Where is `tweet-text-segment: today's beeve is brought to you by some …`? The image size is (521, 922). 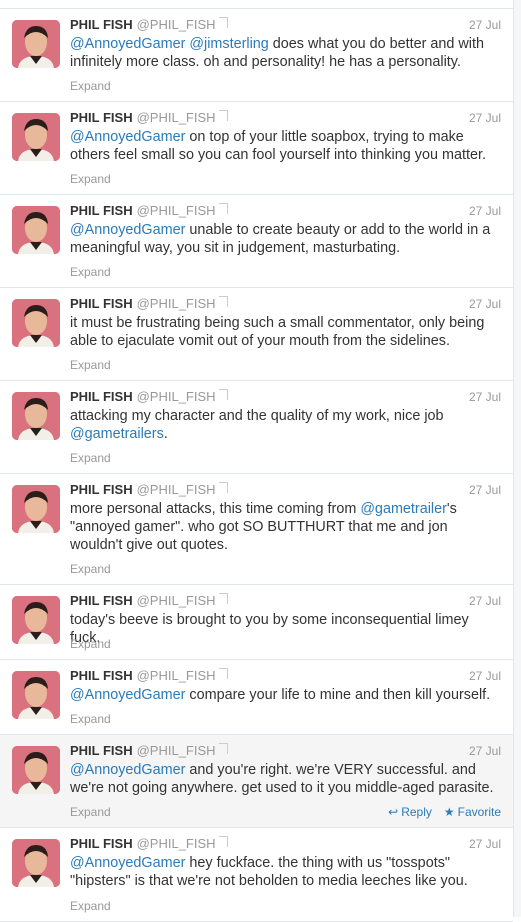
tweet-text-segment: today's beeve is brought to you by some … is located at coordinates (269, 629).